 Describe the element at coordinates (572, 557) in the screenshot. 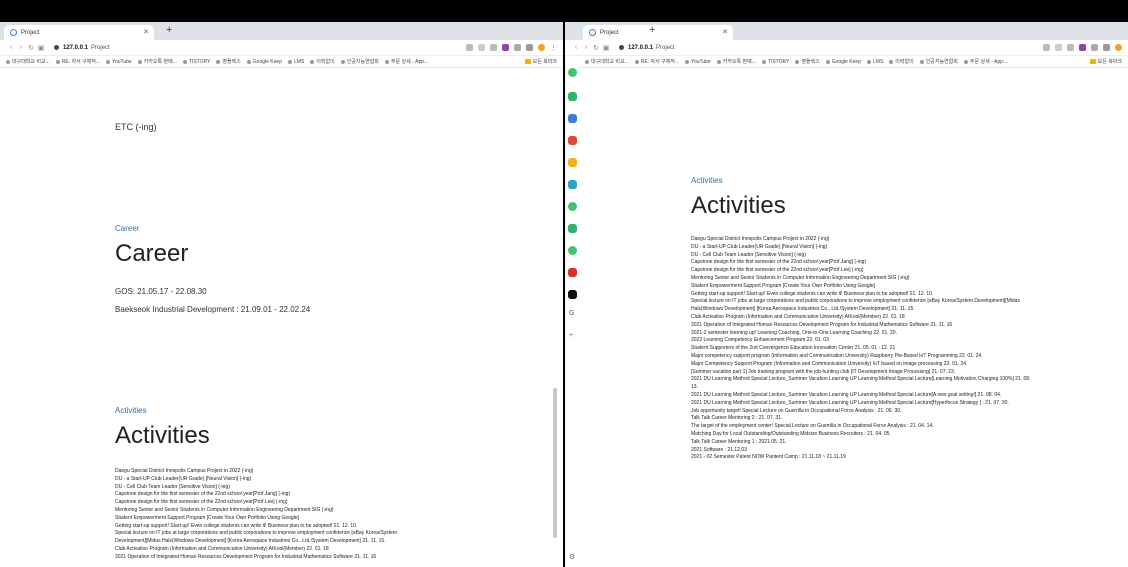

I see `sidepanel-settings-icon: ⚙` at that location.